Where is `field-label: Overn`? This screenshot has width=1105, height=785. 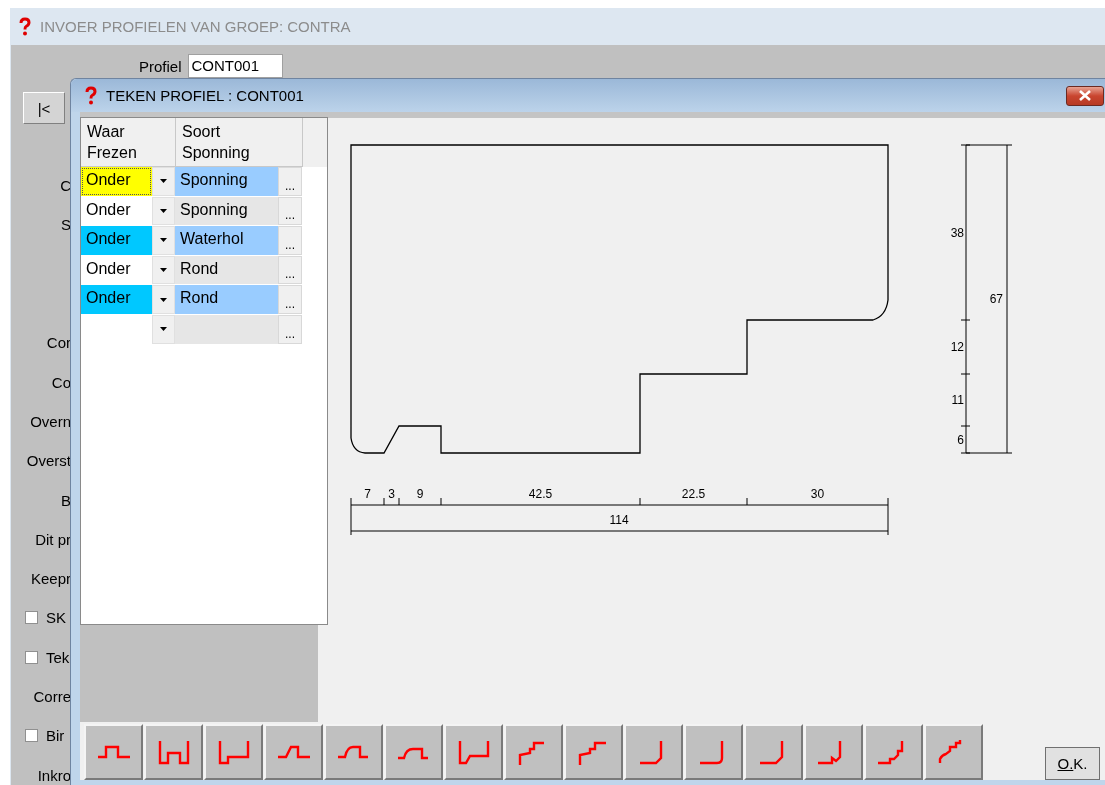 field-label: Overn is located at coordinates (50, 421).